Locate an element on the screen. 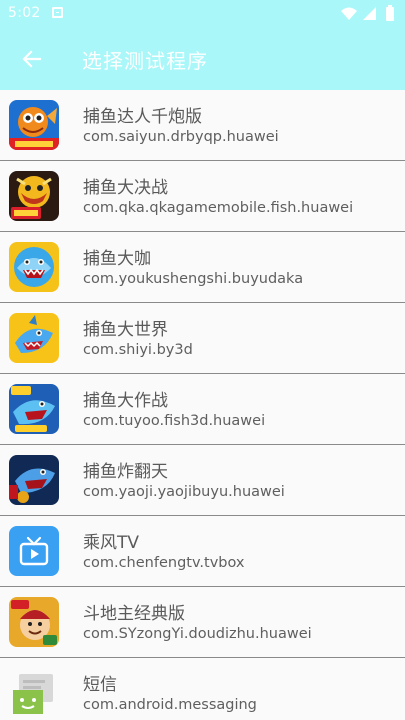 Image resolution: width=405 pixels, height=720 pixels. tv-icon is located at coordinates (34, 551).